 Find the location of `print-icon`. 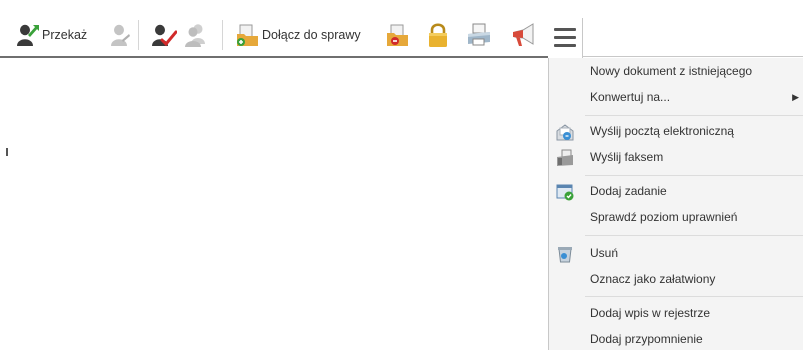

print-icon is located at coordinates (479, 34).